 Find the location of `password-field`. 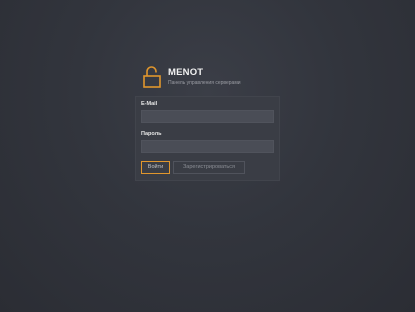

password-field is located at coordinates (207, 146).